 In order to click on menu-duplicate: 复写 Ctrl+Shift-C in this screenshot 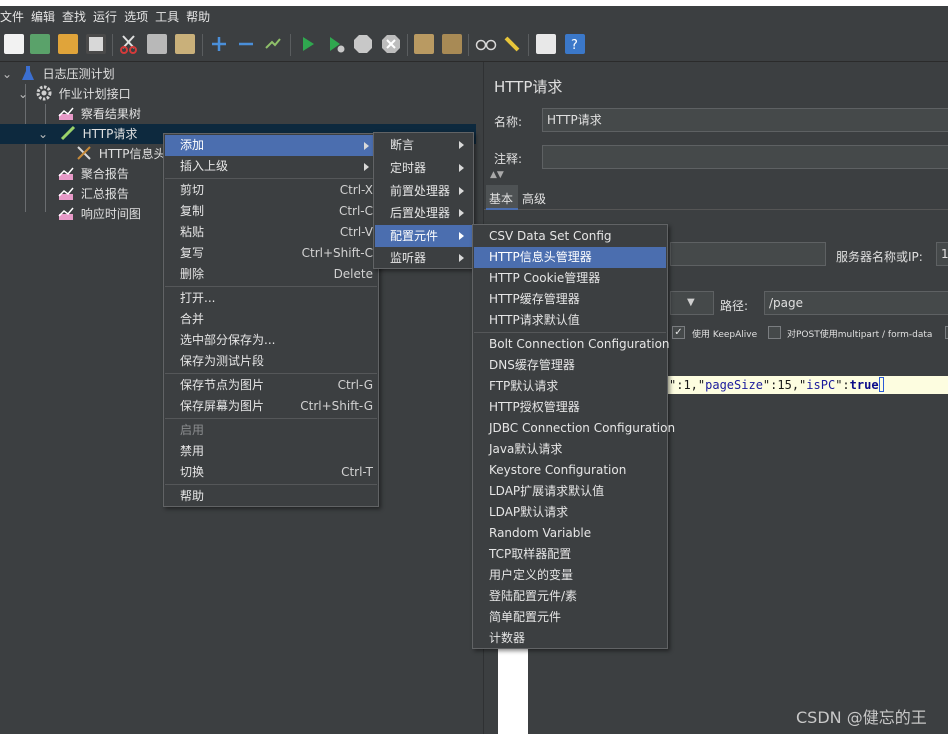, I will do `click(271, 253)`.